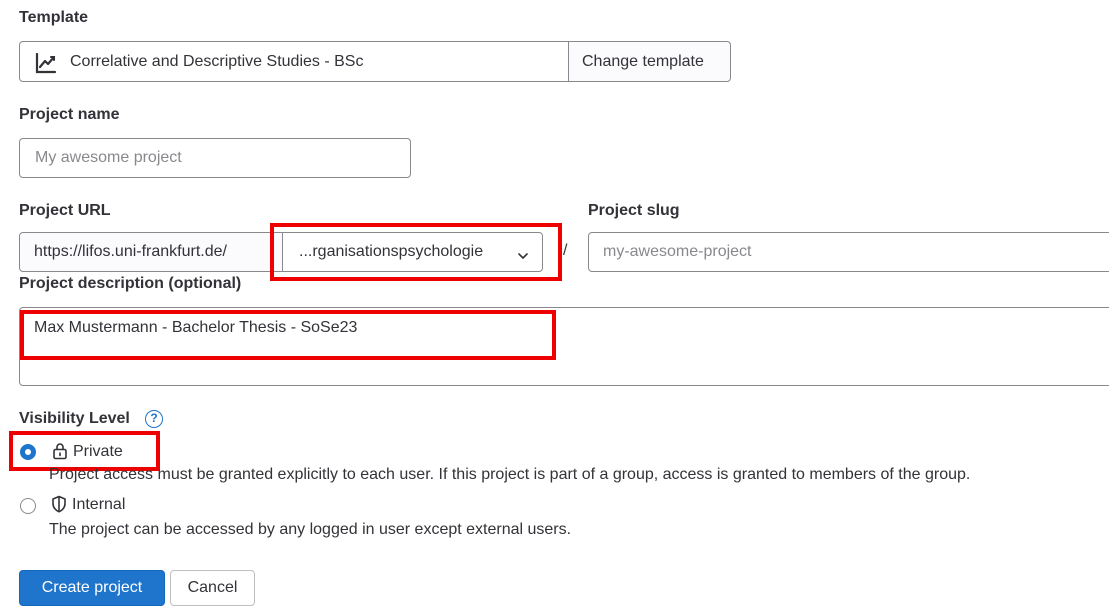  What do you see at coordinates (215, 158) in the screenshot?
I see `project-name-input: My awesome project` at bounding box center [215, 158].